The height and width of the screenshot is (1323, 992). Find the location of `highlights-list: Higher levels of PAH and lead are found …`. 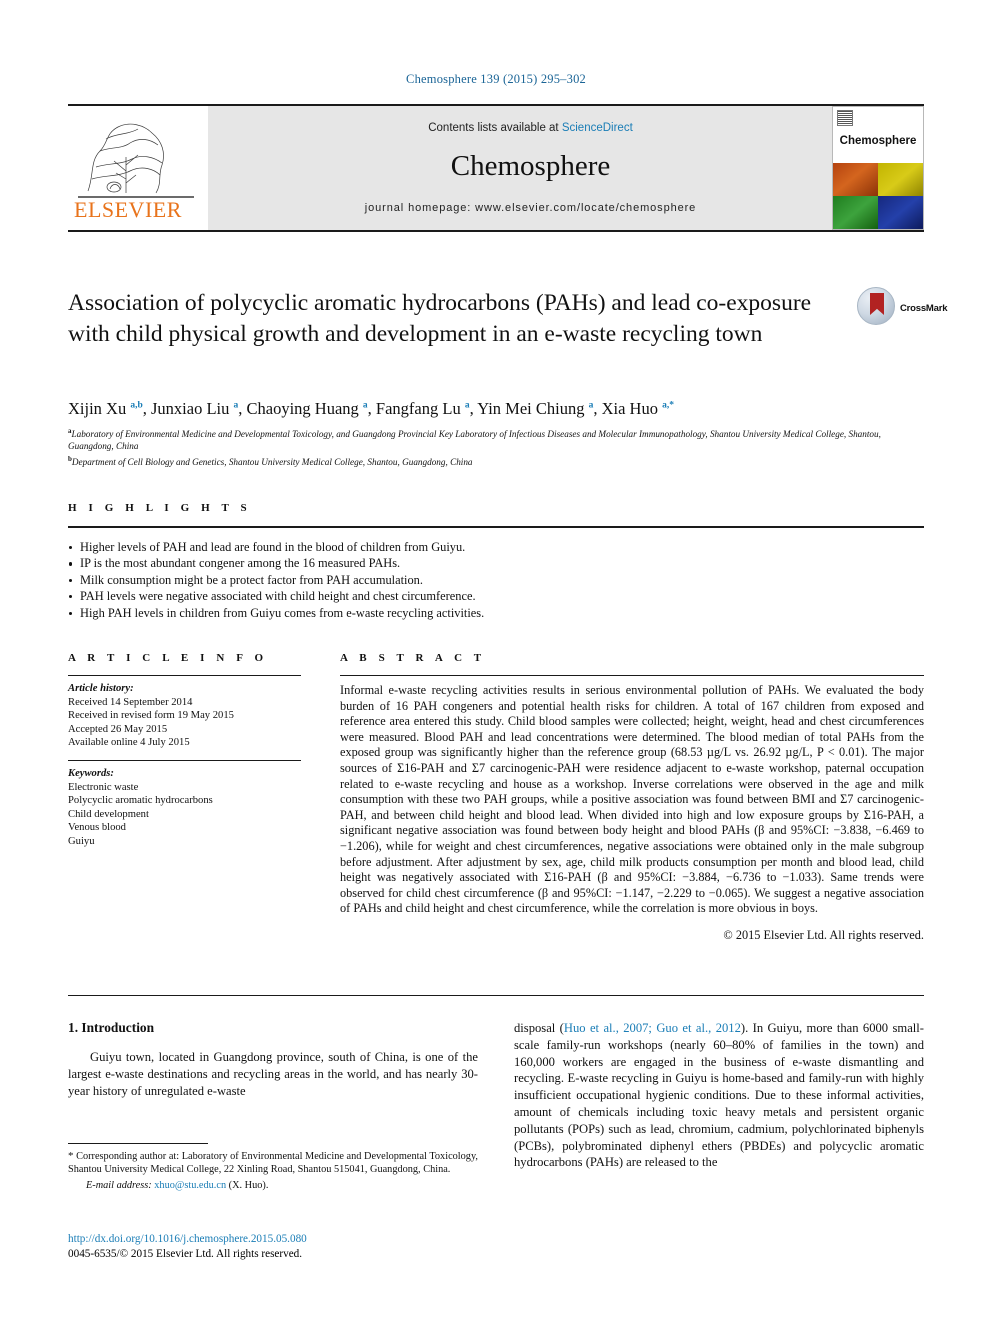

highlights-list: Higher levels of PAH and lead are found … is located at coordinates (496, 574).